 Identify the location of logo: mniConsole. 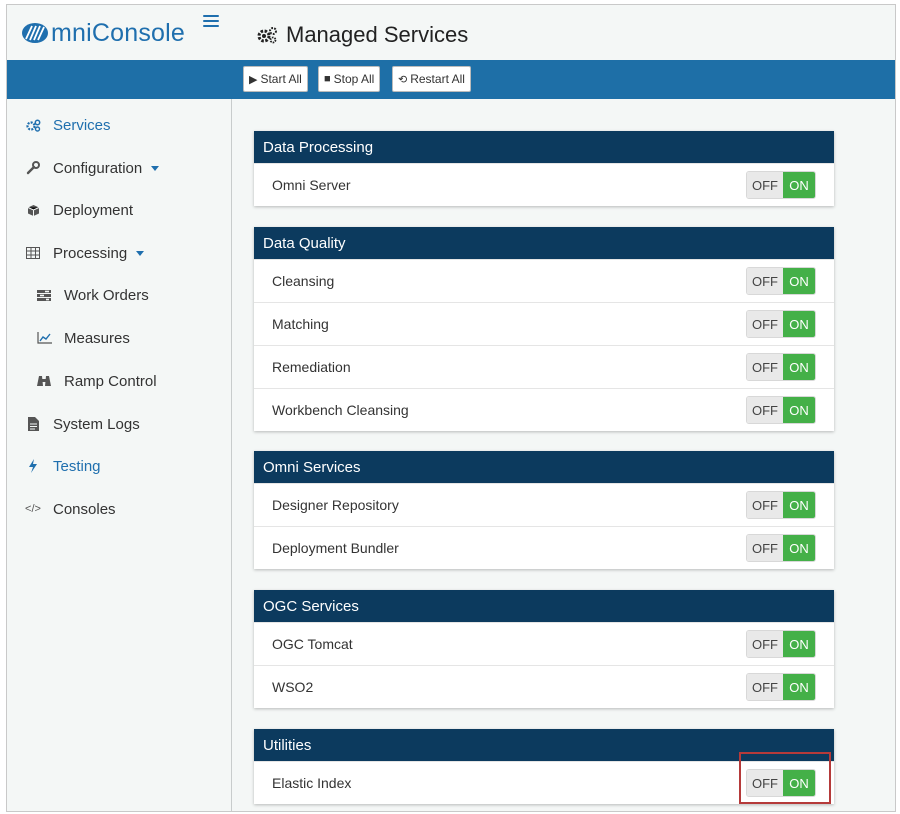
(103, 33).